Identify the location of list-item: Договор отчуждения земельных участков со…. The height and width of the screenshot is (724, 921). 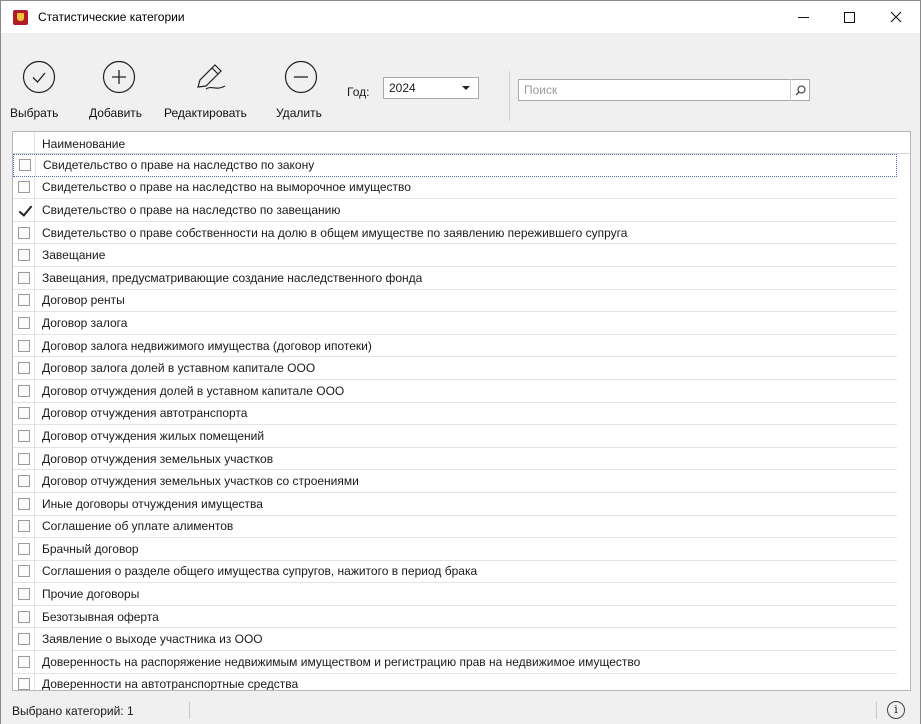
(455, 481).